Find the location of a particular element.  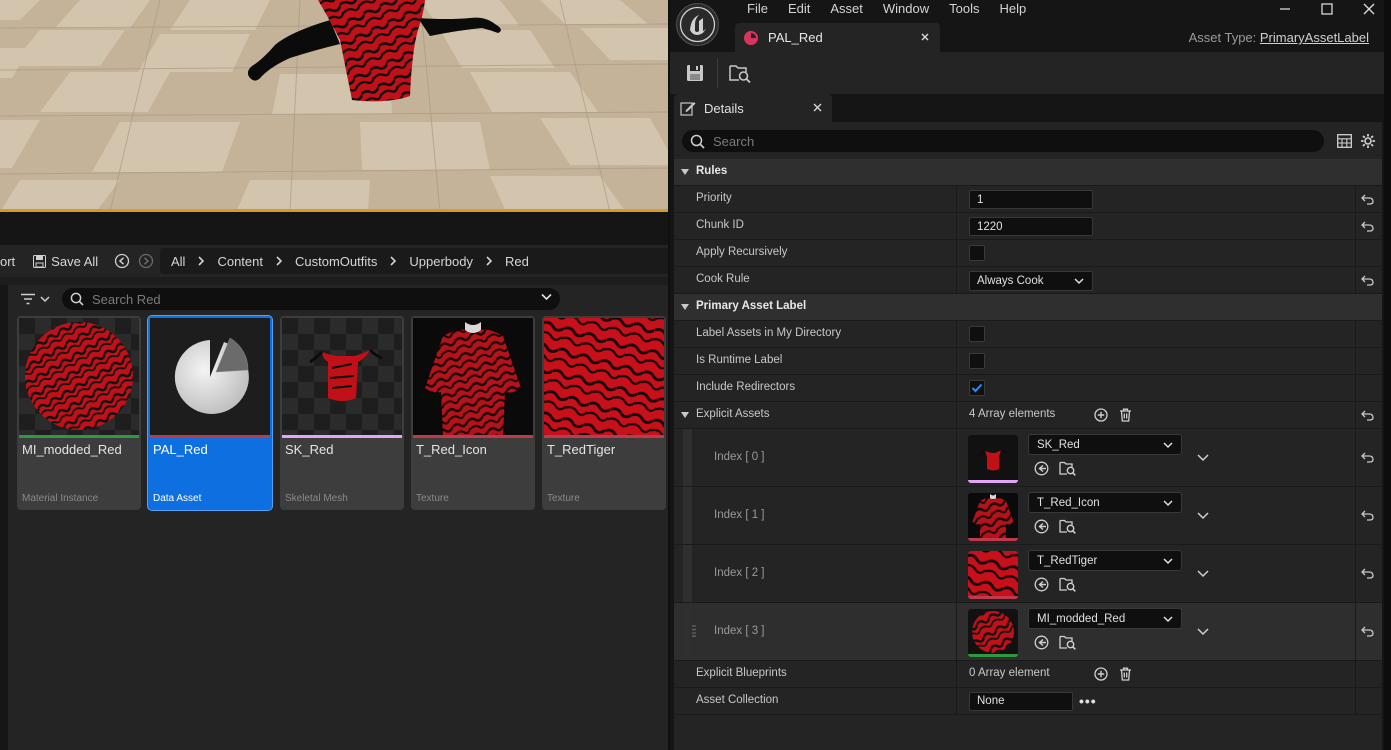

priority-input is located at coordinates (1031, 199).